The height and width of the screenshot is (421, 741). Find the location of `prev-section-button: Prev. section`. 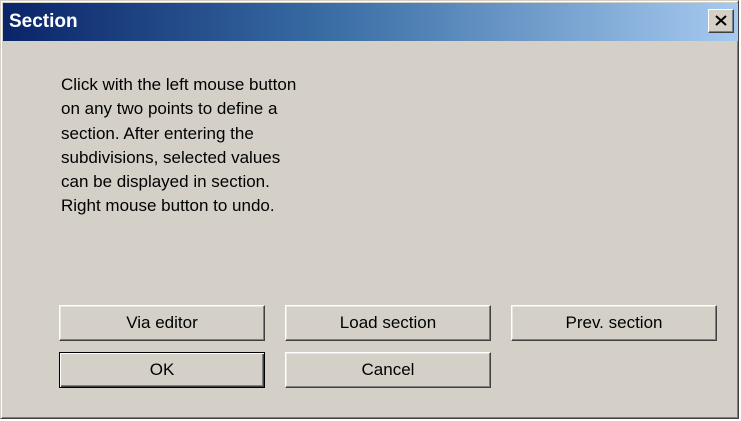

prev-section-button: Prev. section is located at coordinates (614, 323).